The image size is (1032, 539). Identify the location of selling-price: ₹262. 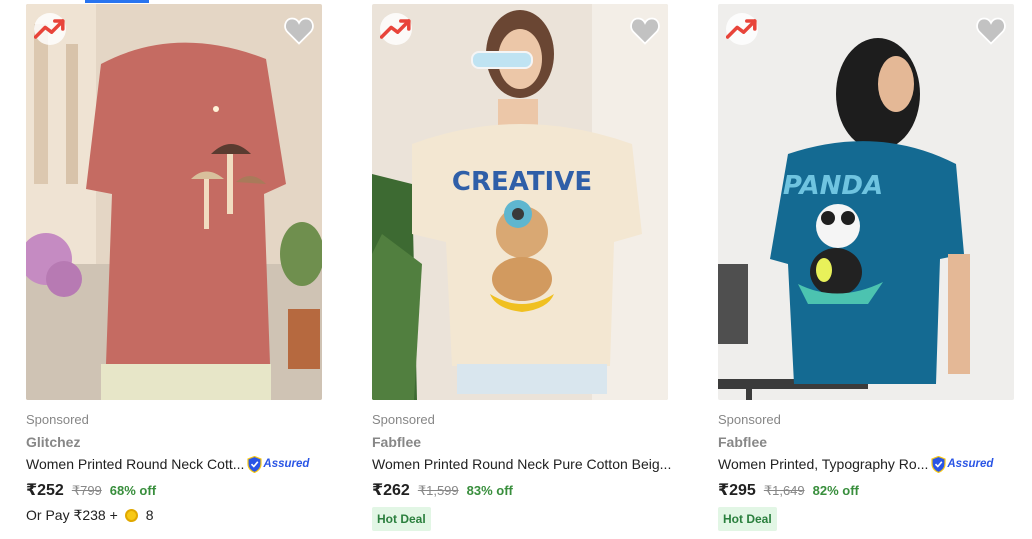
(391, 490).